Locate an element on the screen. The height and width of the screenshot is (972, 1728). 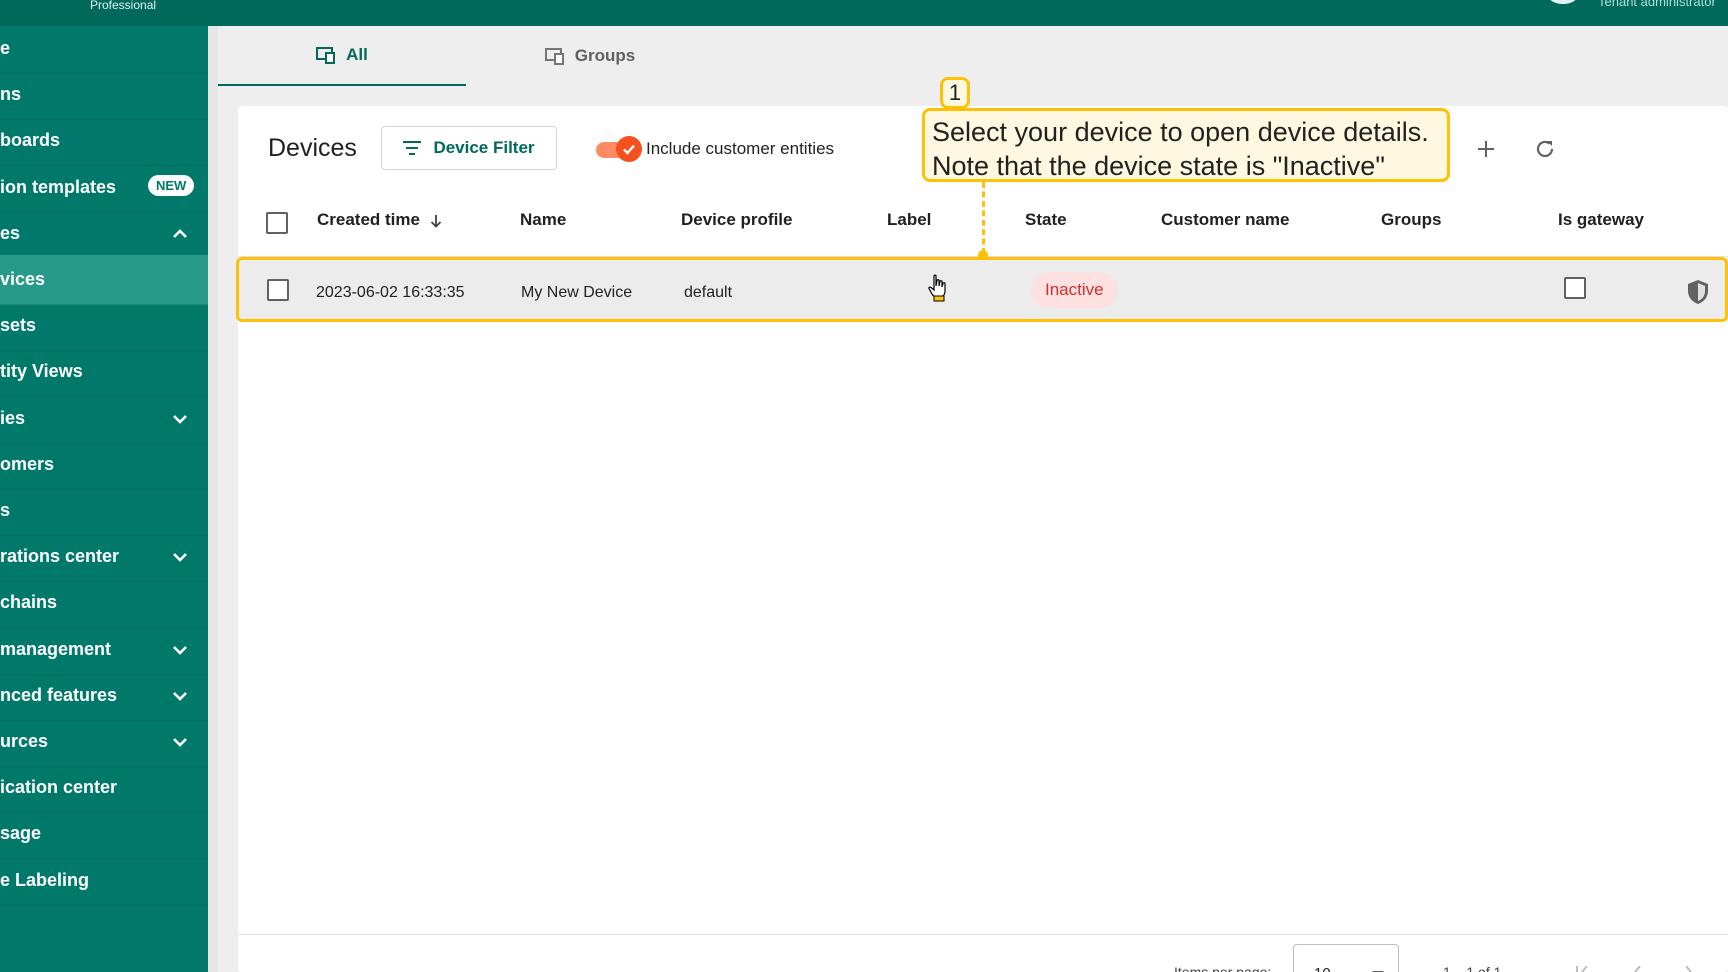
sidebar-item-omers: omers is located at coordinates (104, 465).